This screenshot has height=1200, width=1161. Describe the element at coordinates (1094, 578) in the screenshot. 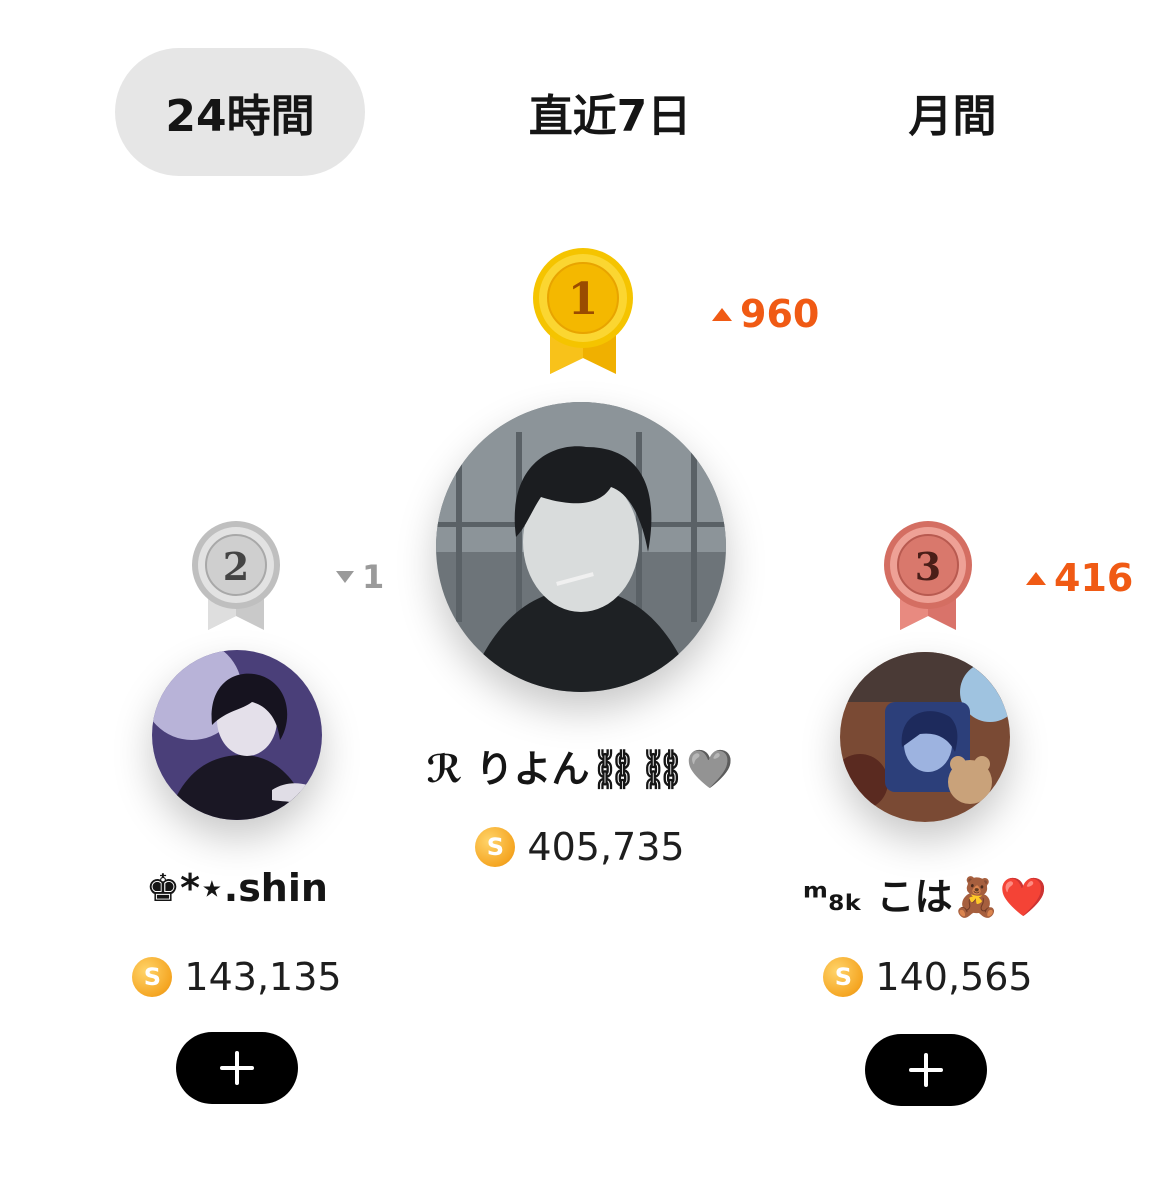

I see `rank-change-value: 416` at that location.